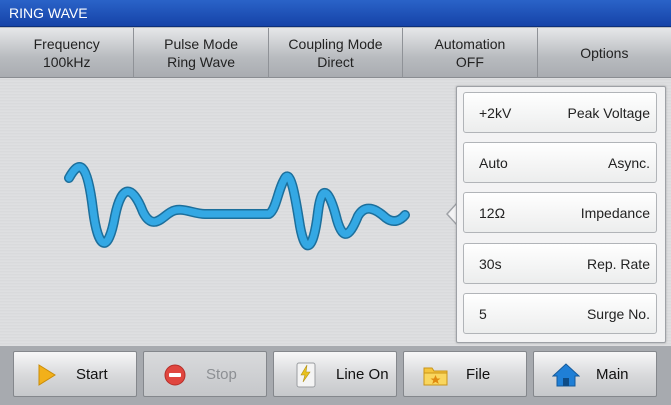 The height and width of the screenshot is (405, 671). What do you see at coordinates (483, 314) in the screenshot?
I see `param-surge-no-value: 5` at bounding box center [483, 314].